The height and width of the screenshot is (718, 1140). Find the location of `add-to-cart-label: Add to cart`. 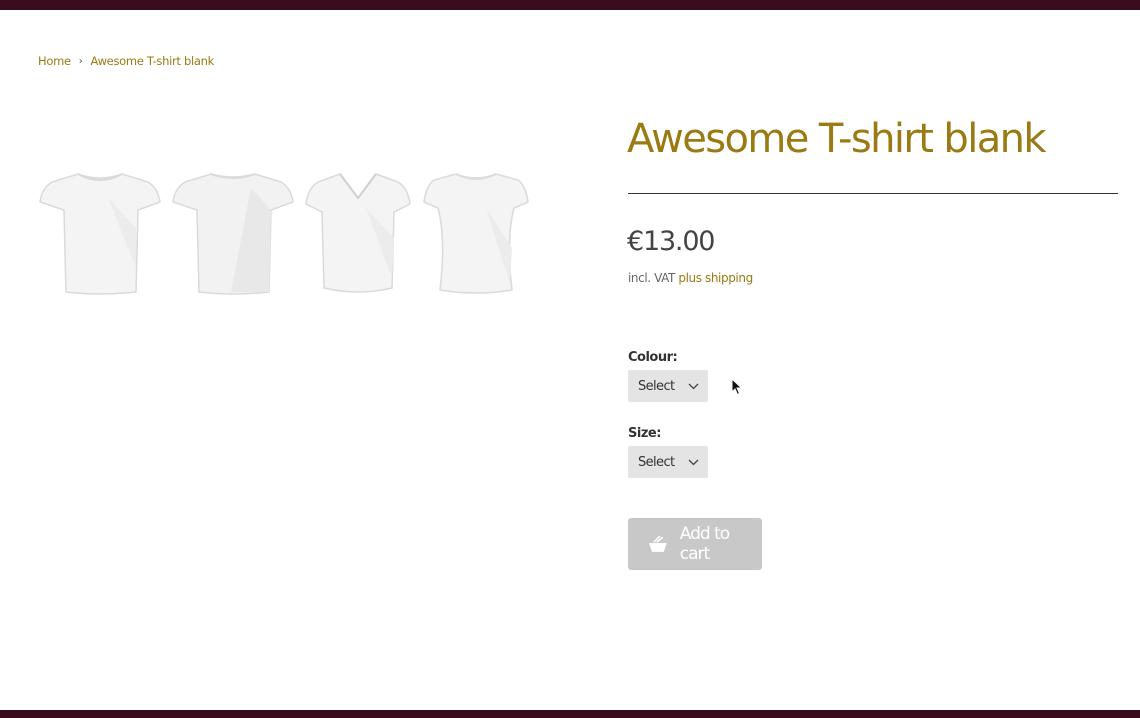

add-to-cart-label: Add to cart is located at coordinates (704, 544).